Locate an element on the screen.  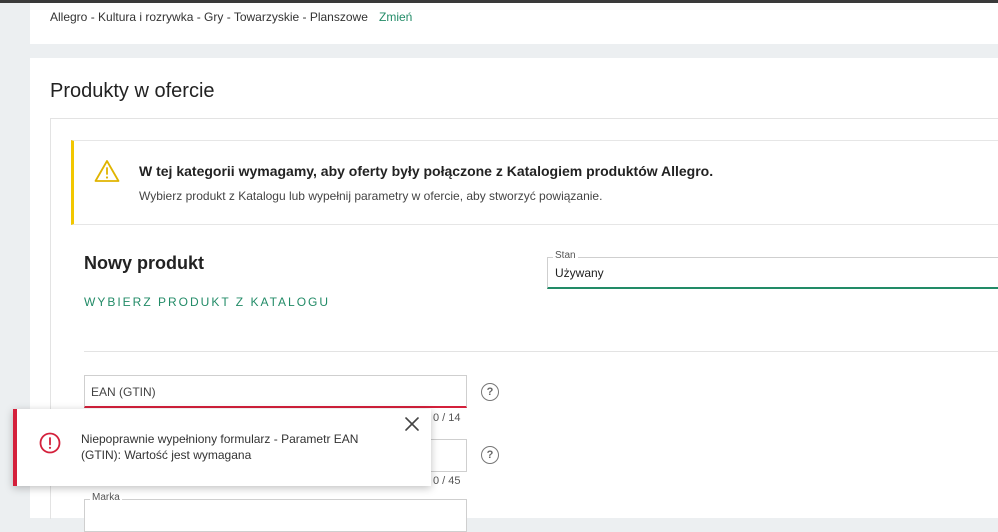
second-parameter-char-counter: 0 / 45 is located at coordinates (447, 481).